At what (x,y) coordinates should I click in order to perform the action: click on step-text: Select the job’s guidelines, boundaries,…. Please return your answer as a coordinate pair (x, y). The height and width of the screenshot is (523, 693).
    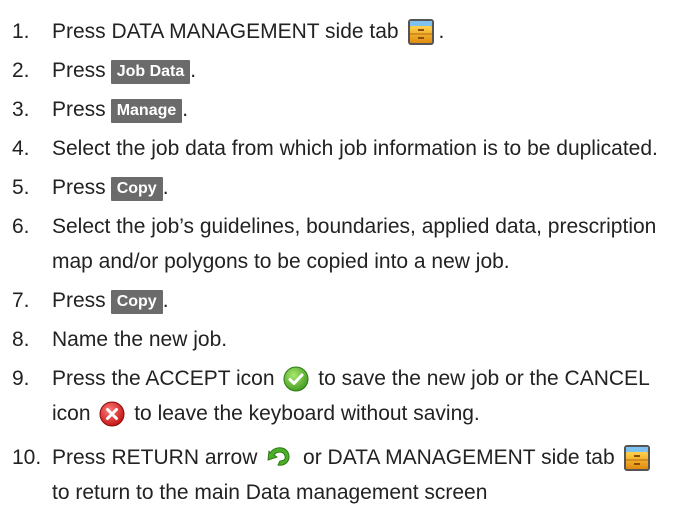
    Looking at the image, I should click on (354, 226).